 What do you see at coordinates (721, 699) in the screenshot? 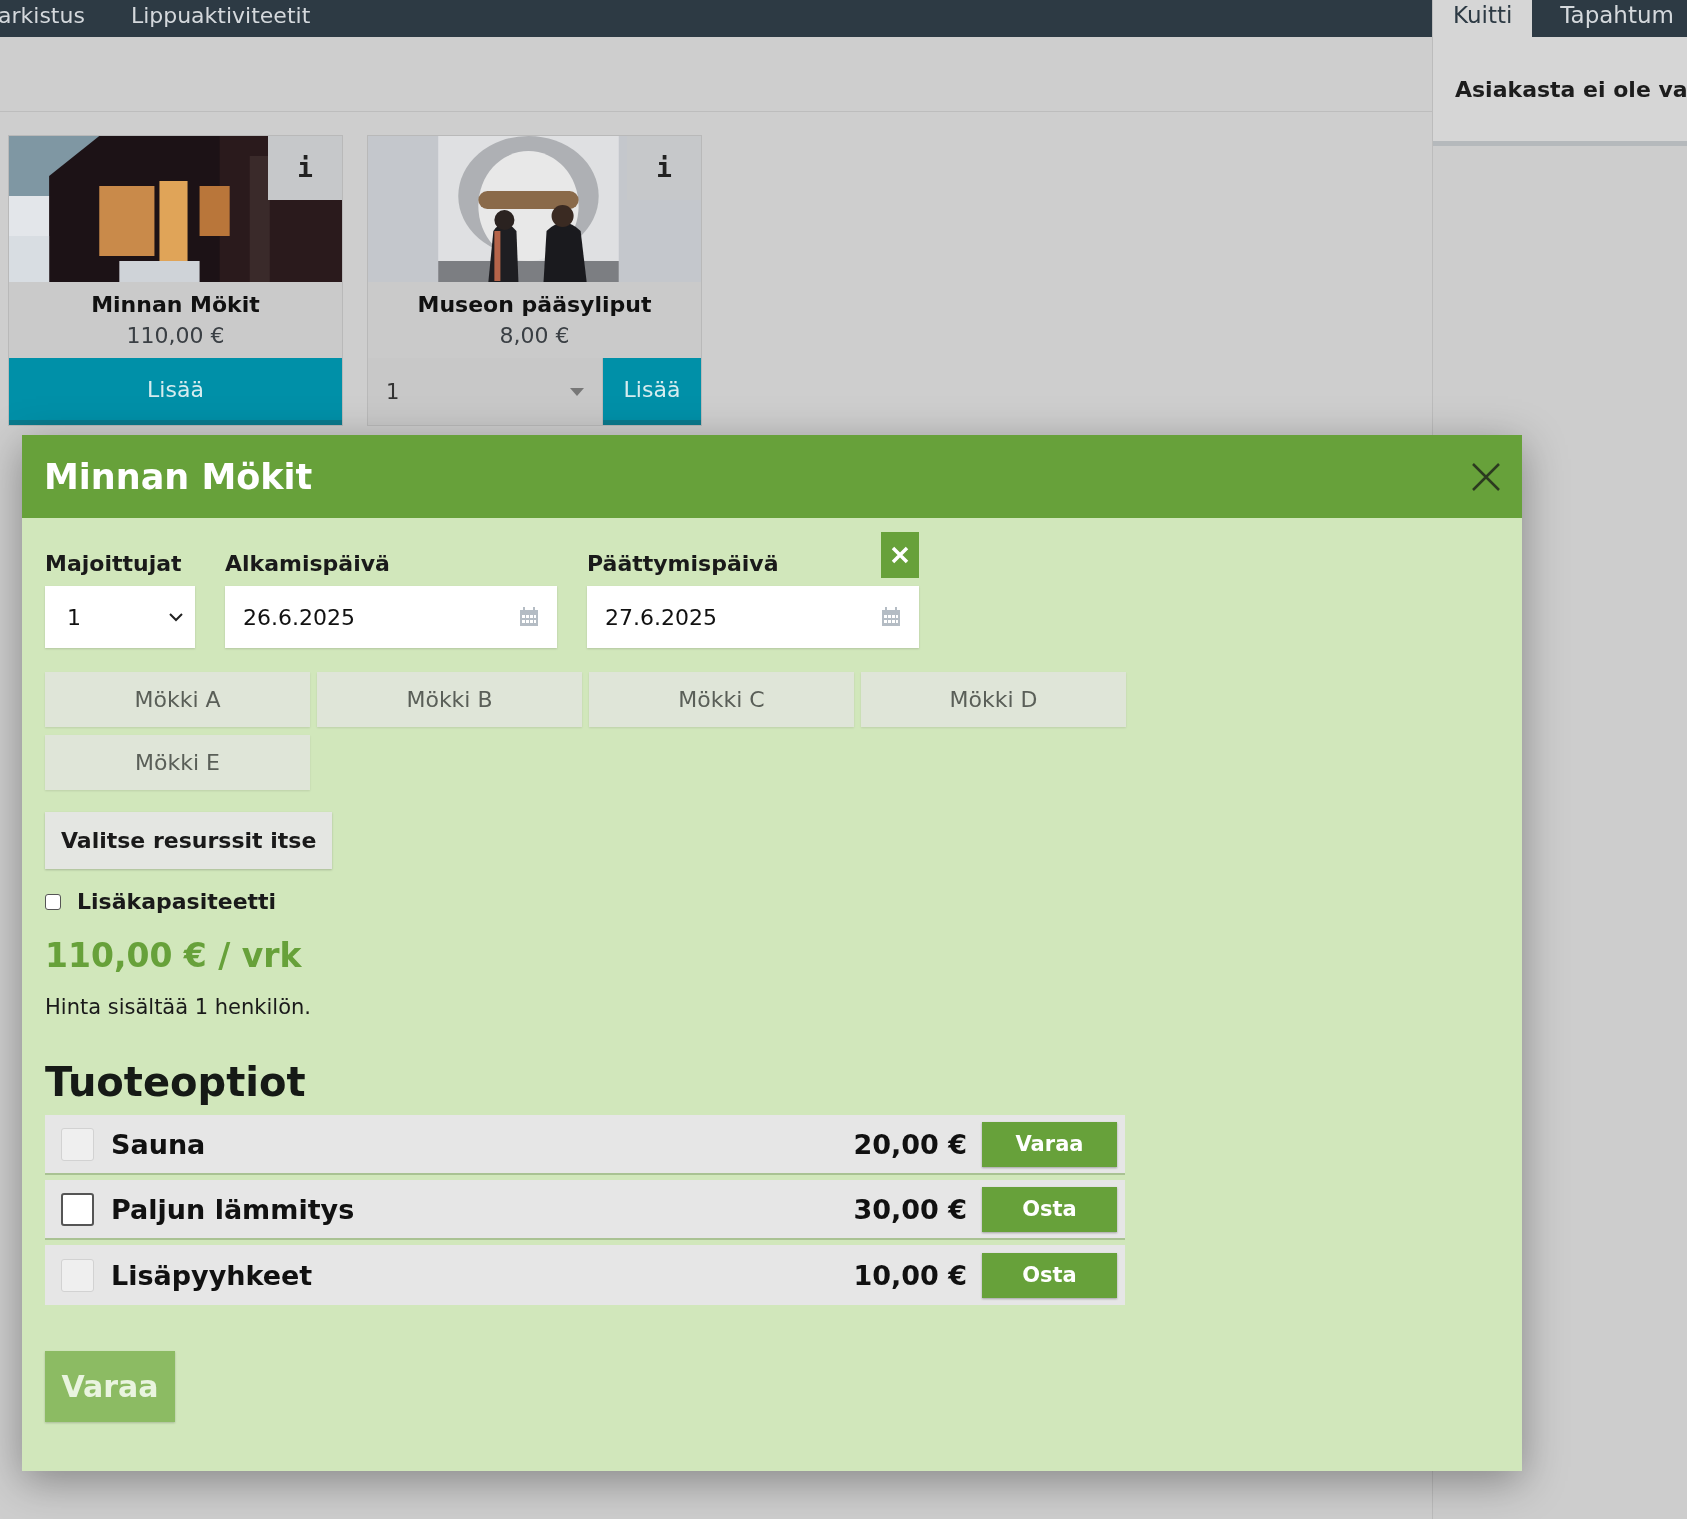
I see `resource-button: Mökki C` at bounding box center [721, 699].